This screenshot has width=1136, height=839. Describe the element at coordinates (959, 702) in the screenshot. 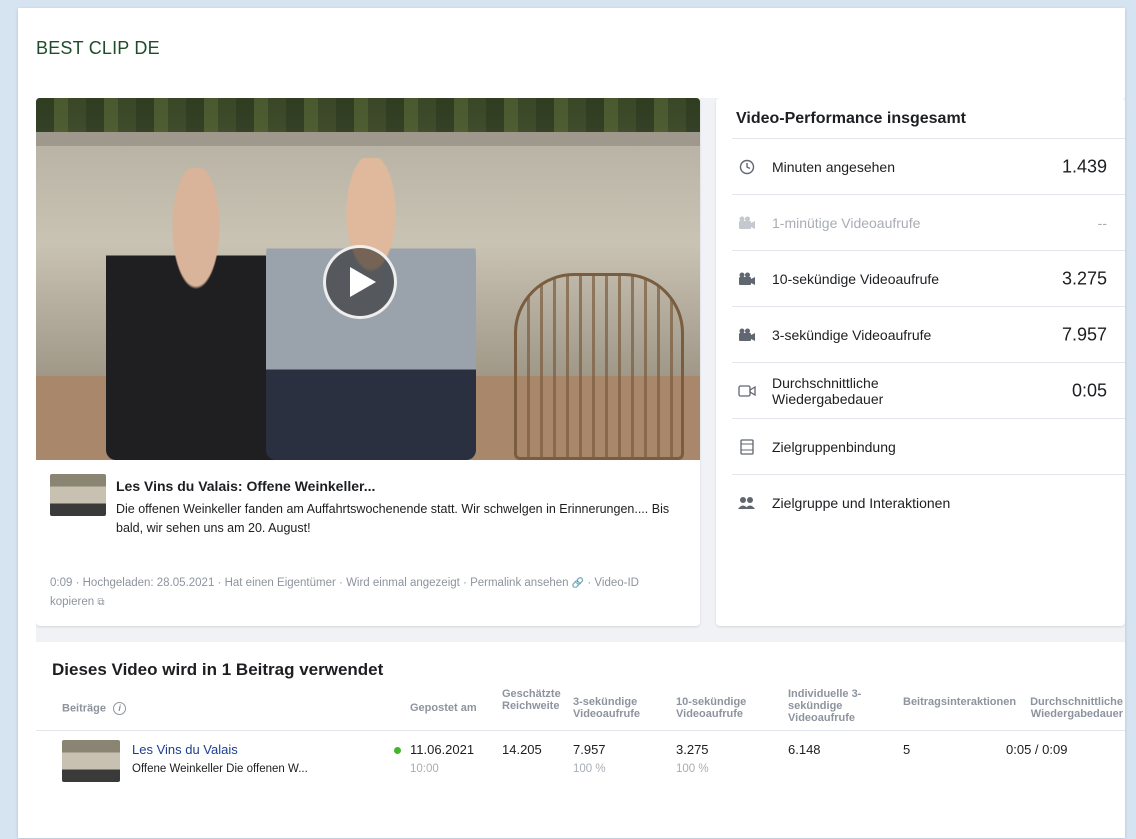

I see `column-header-interactions: Beitragsinteraktionen` at that location.